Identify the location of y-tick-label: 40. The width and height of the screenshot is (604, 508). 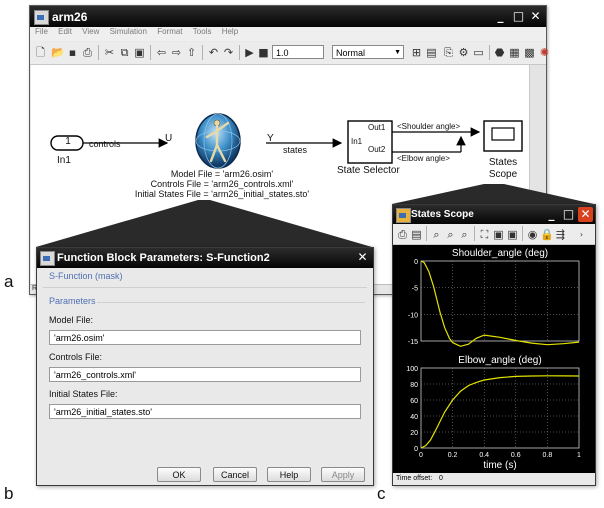
(414, 417).